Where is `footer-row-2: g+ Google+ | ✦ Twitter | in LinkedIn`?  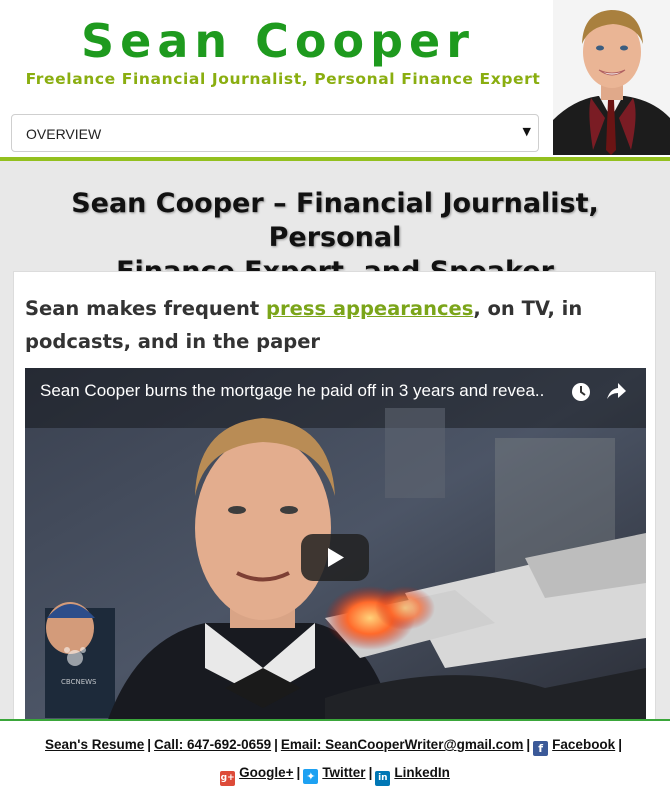 footer-row-2: g+ Google+ | ✦ Twitter | in LinkedIn is located at coordinates (335, 775).